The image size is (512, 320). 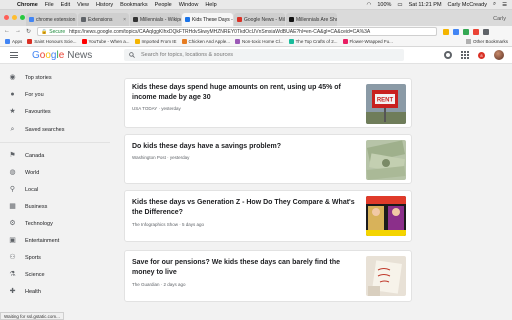 What do you see at coordinates (55, 240) in the screenshot?
I see `sidebar-item-entertainment: ▣ Entertainment` at bounding box center [55, 240].